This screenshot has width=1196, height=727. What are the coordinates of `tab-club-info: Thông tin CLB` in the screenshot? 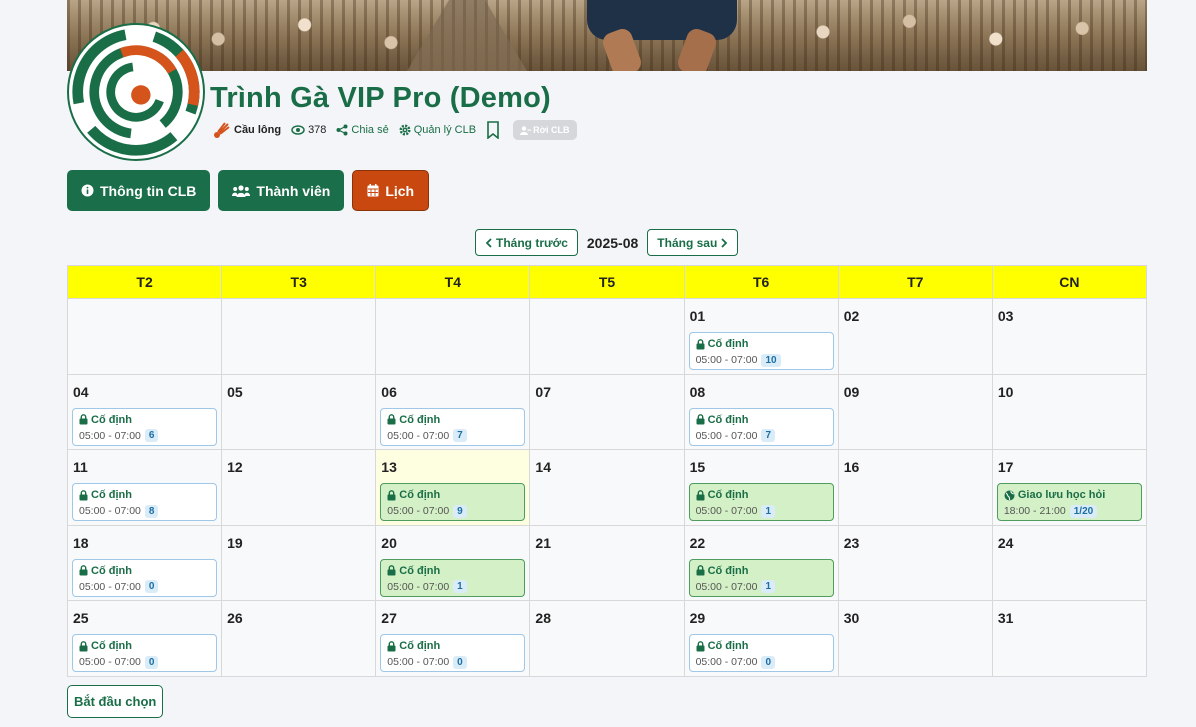 It's located at (139, 190).